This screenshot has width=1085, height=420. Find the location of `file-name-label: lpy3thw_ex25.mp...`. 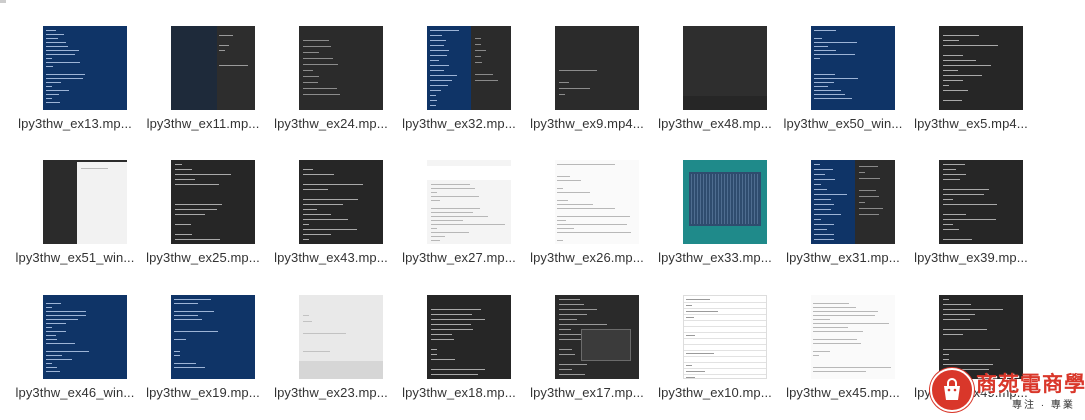

file-name-label: lpy3thw_ex25.mp... is located at coordinates (203, 257).